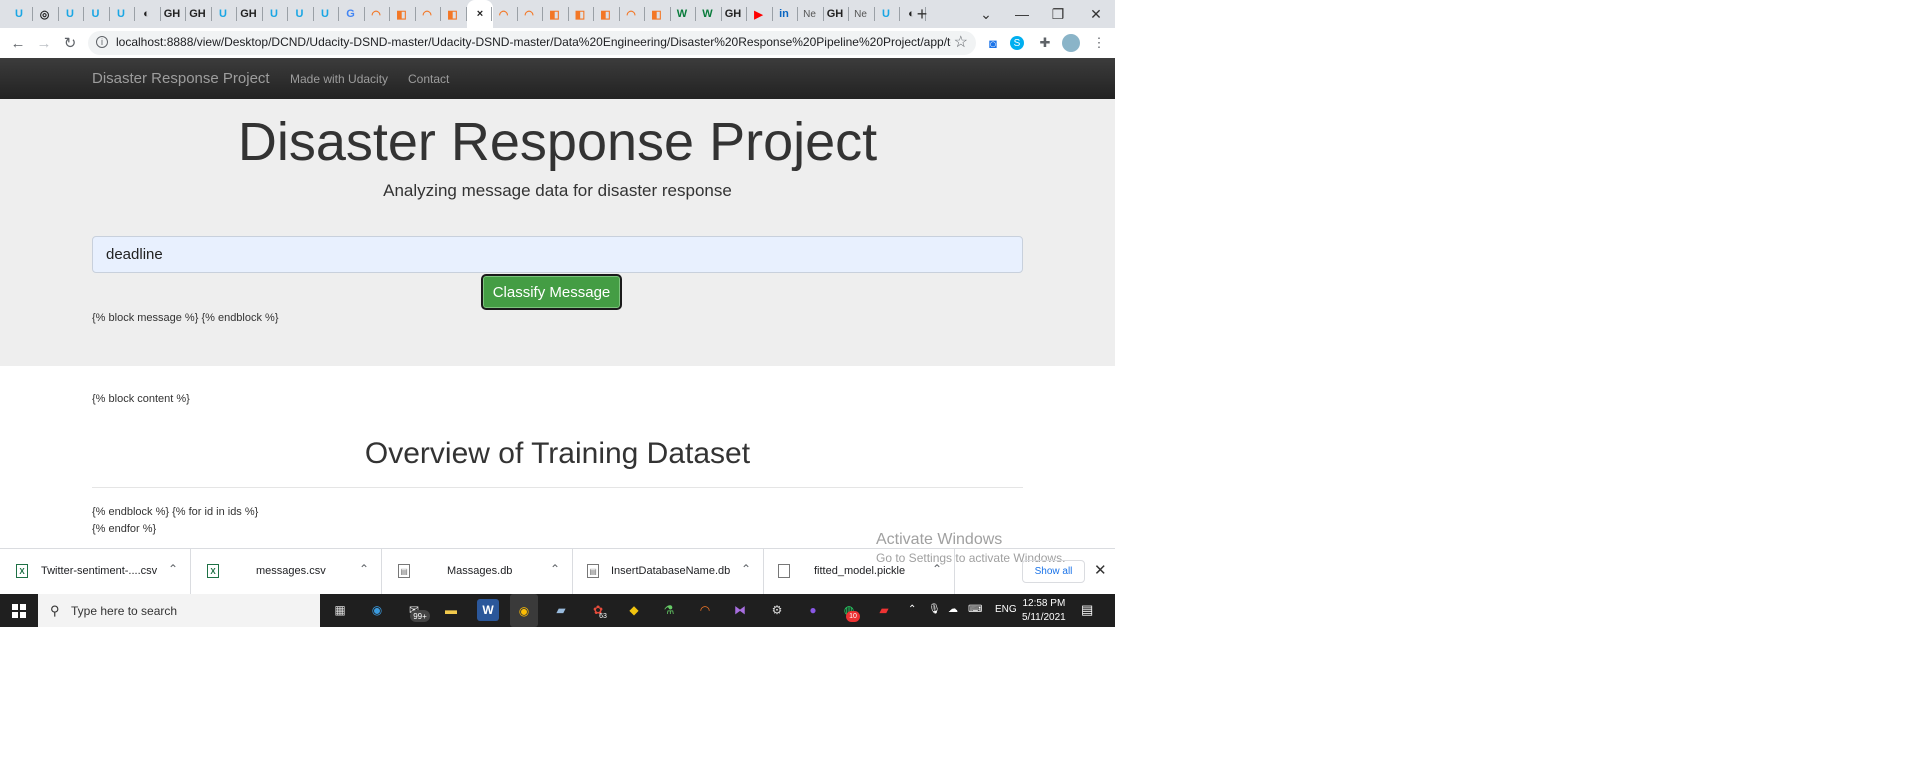  What do you see at coordinates (524, 610) in the screenshot?
I see `chrome-icon: ◉` at bounding box center [524, 610].